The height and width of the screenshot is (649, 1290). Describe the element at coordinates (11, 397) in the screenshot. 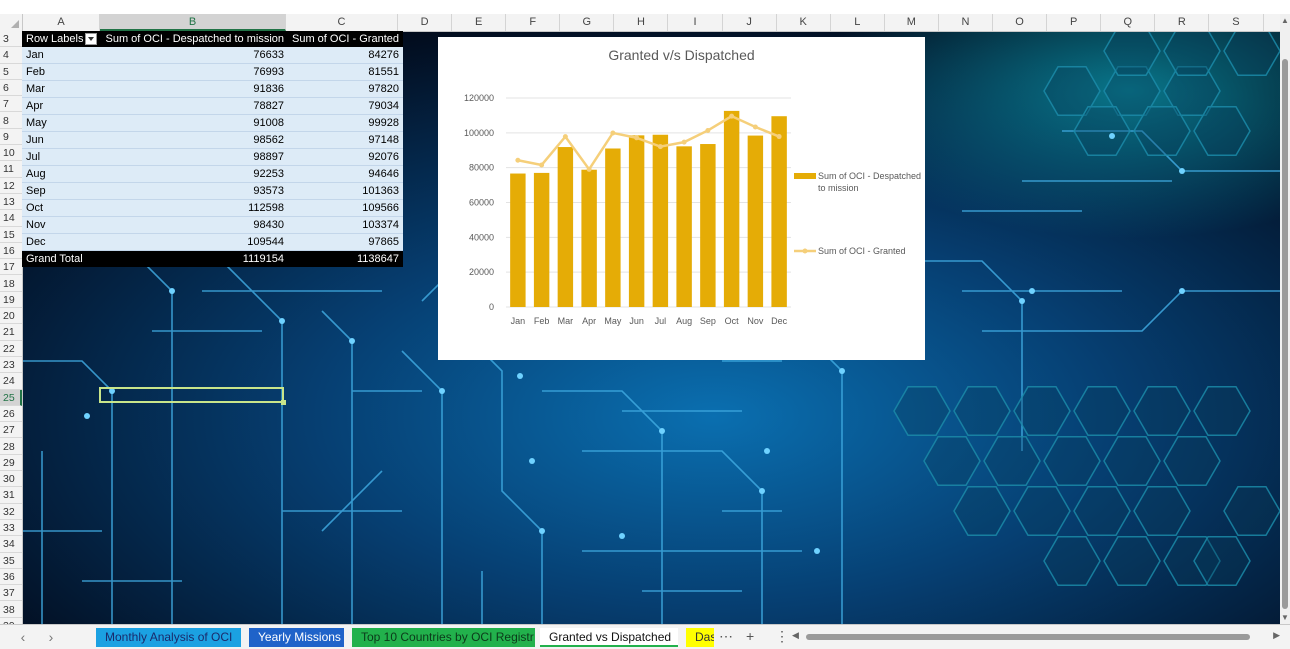

I see `row-header-25: 25` at that location.